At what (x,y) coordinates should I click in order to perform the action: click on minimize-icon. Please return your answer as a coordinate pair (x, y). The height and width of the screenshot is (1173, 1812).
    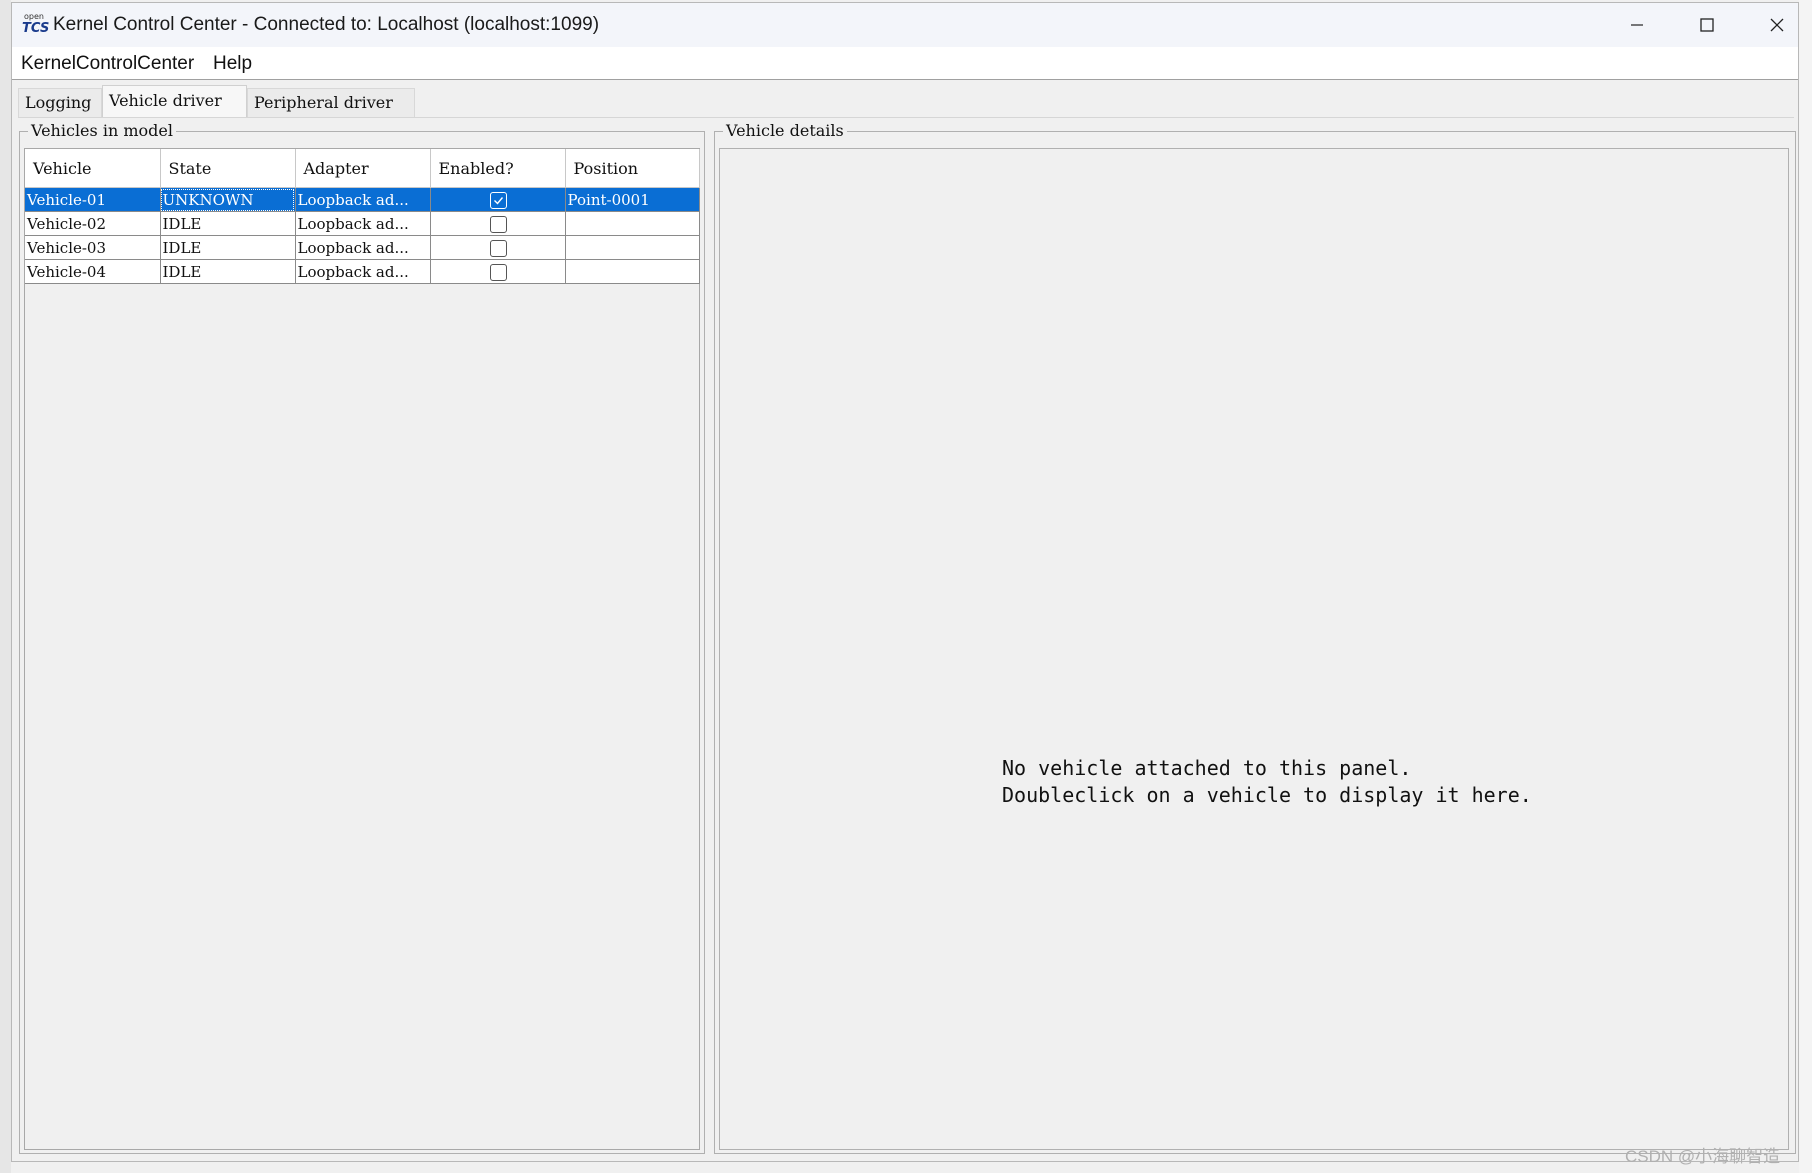
    Looking at the image, I should click on (1637, 25).